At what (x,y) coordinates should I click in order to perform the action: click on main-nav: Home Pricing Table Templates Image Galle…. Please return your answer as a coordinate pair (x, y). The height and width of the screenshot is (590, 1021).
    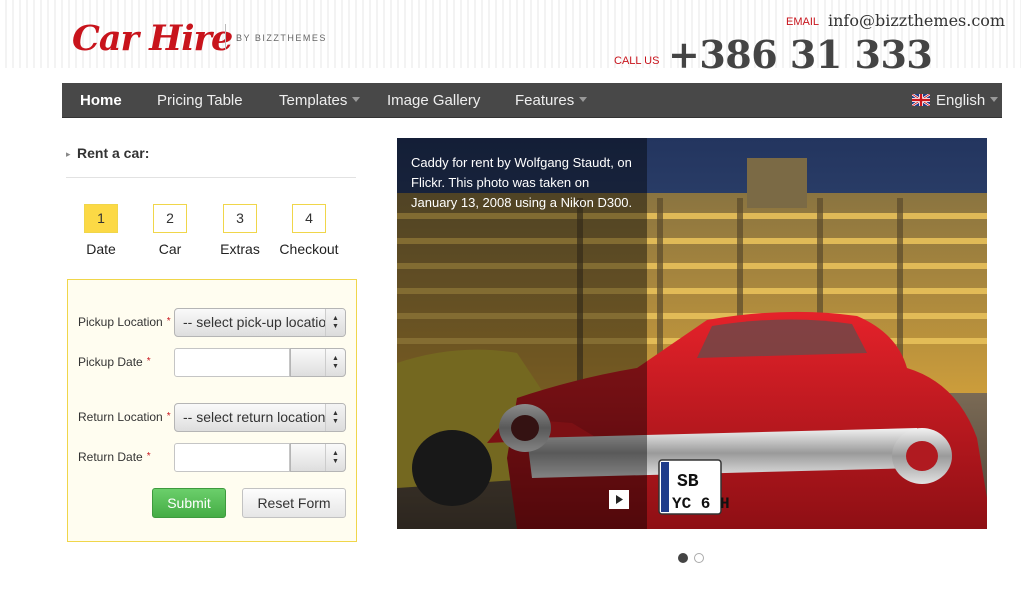
    Looking at the image, I should click on (532, 100).